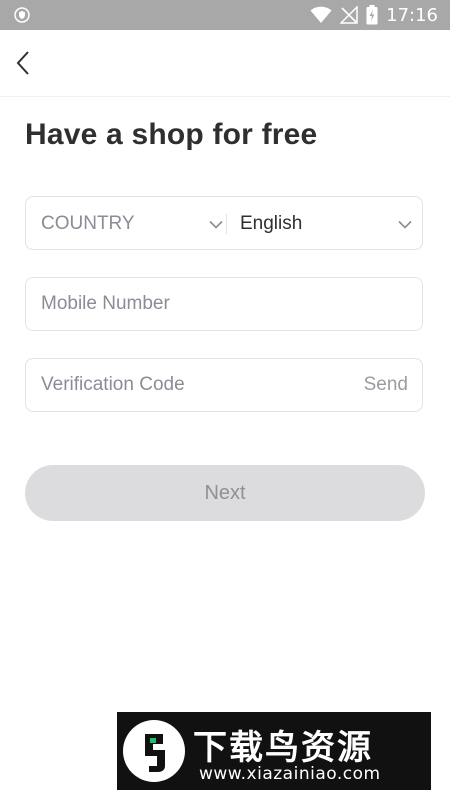 Image resolution: width=450 pixels, height=800 pixels. What do you see at coordinates (290, 774) in the screenshot?
I see `watermark-url: www.xiazainiao.com` at bounding box center [290, 774].